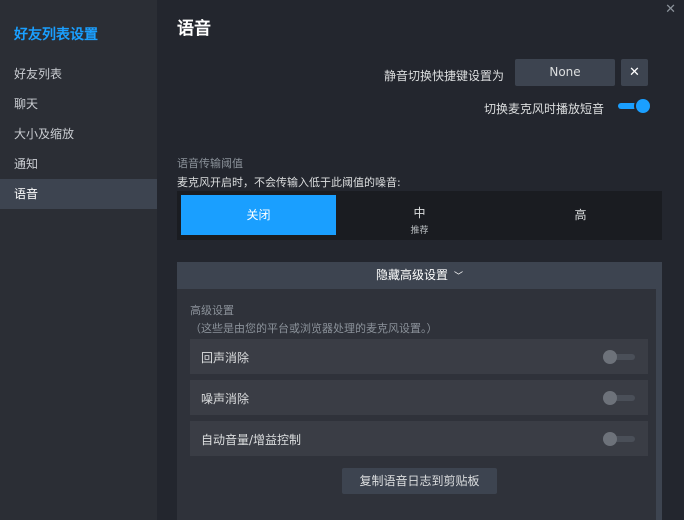  I want to click on mic-toggle-sound-label: 切换麦克风时播放短音, so click(543, 109).